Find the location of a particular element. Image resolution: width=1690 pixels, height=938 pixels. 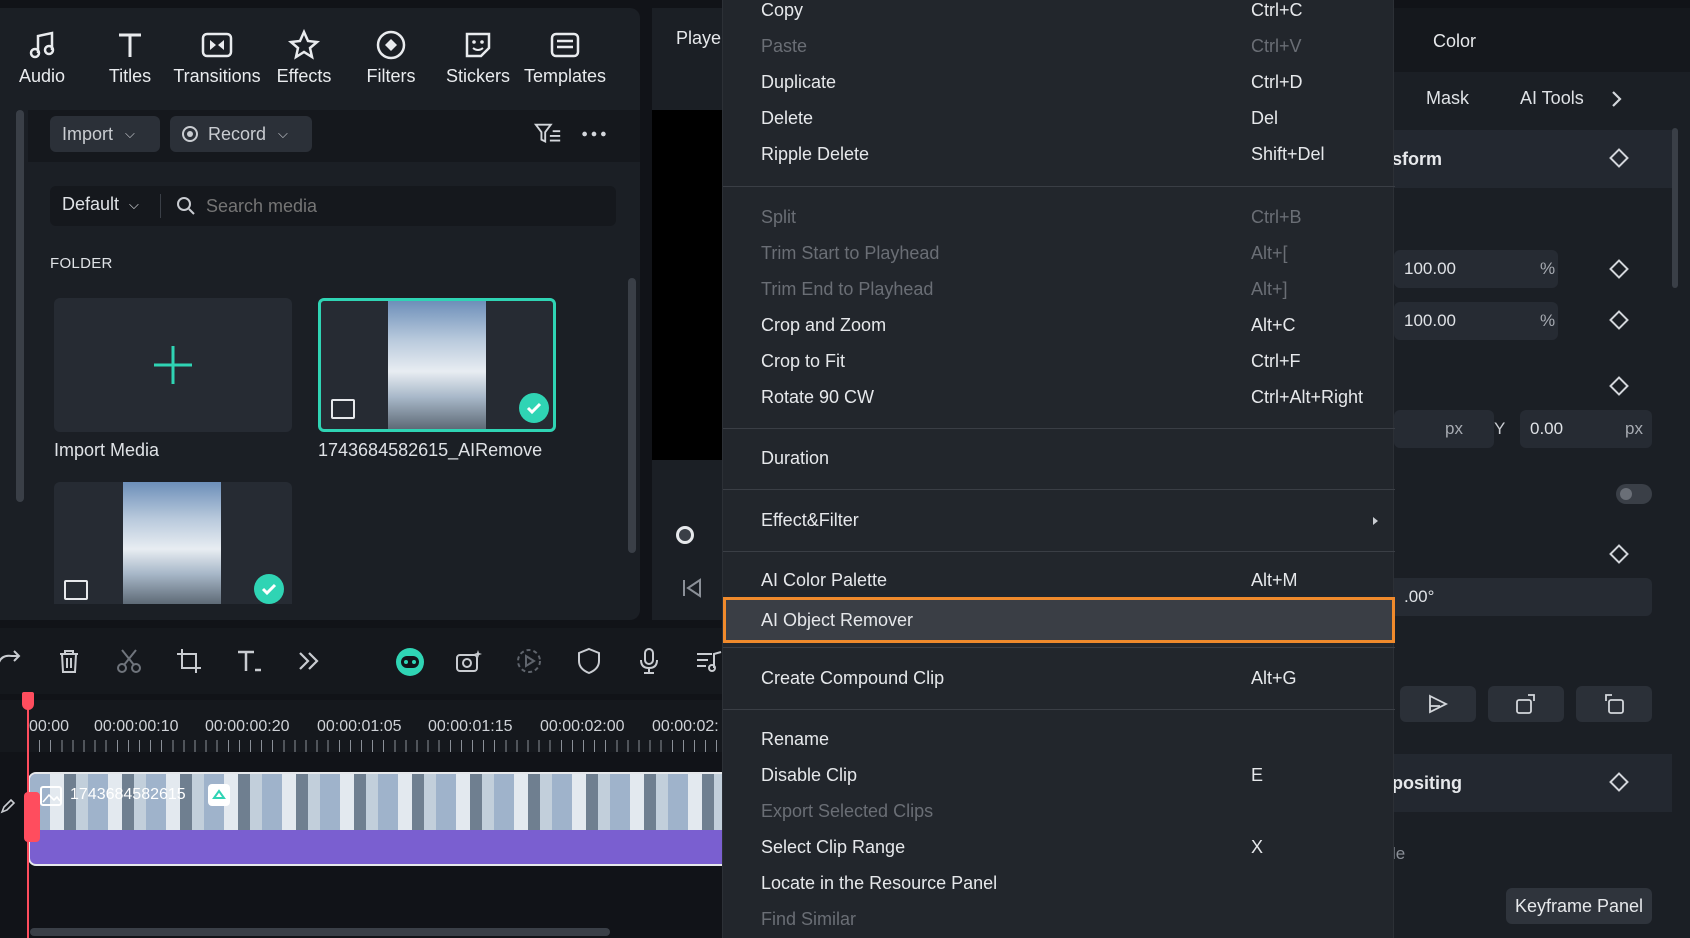

tab-transitions: Transitions is located at coordinates (217, 63).